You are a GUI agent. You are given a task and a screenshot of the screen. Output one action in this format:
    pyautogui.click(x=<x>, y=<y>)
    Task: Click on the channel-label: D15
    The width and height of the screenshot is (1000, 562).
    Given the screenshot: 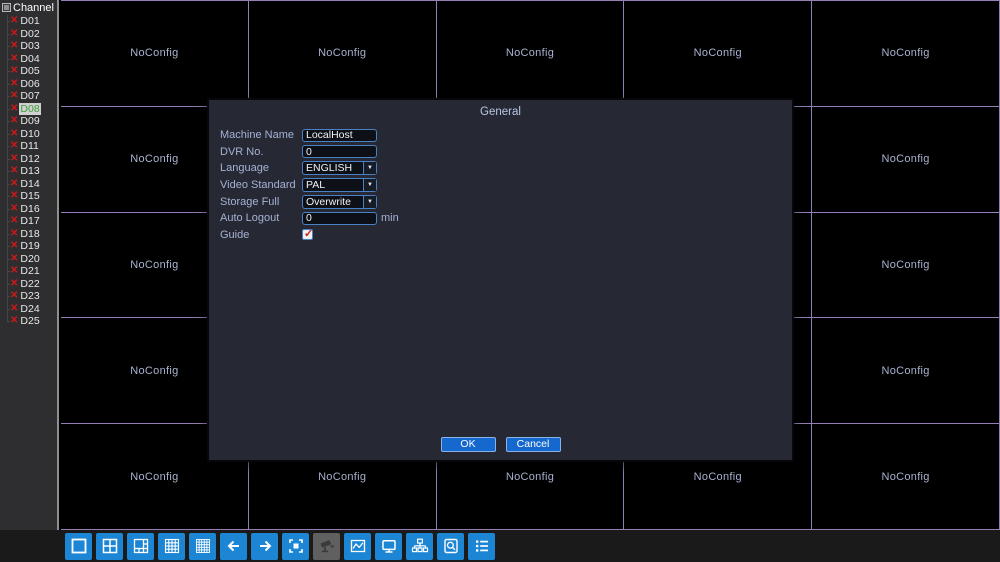 What is the action you would take?
    pyautogui.click(x=30, y=196)
    